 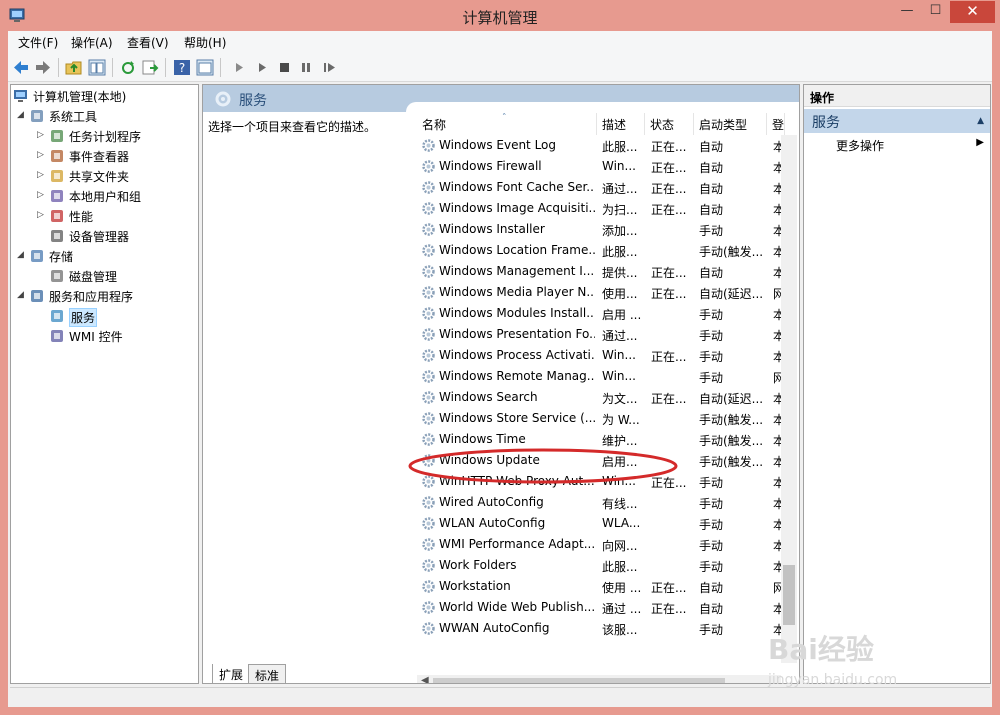 I want to click on service-row: Workstation 使用 ... 正在... 自动网, so click(x=608, y=586).